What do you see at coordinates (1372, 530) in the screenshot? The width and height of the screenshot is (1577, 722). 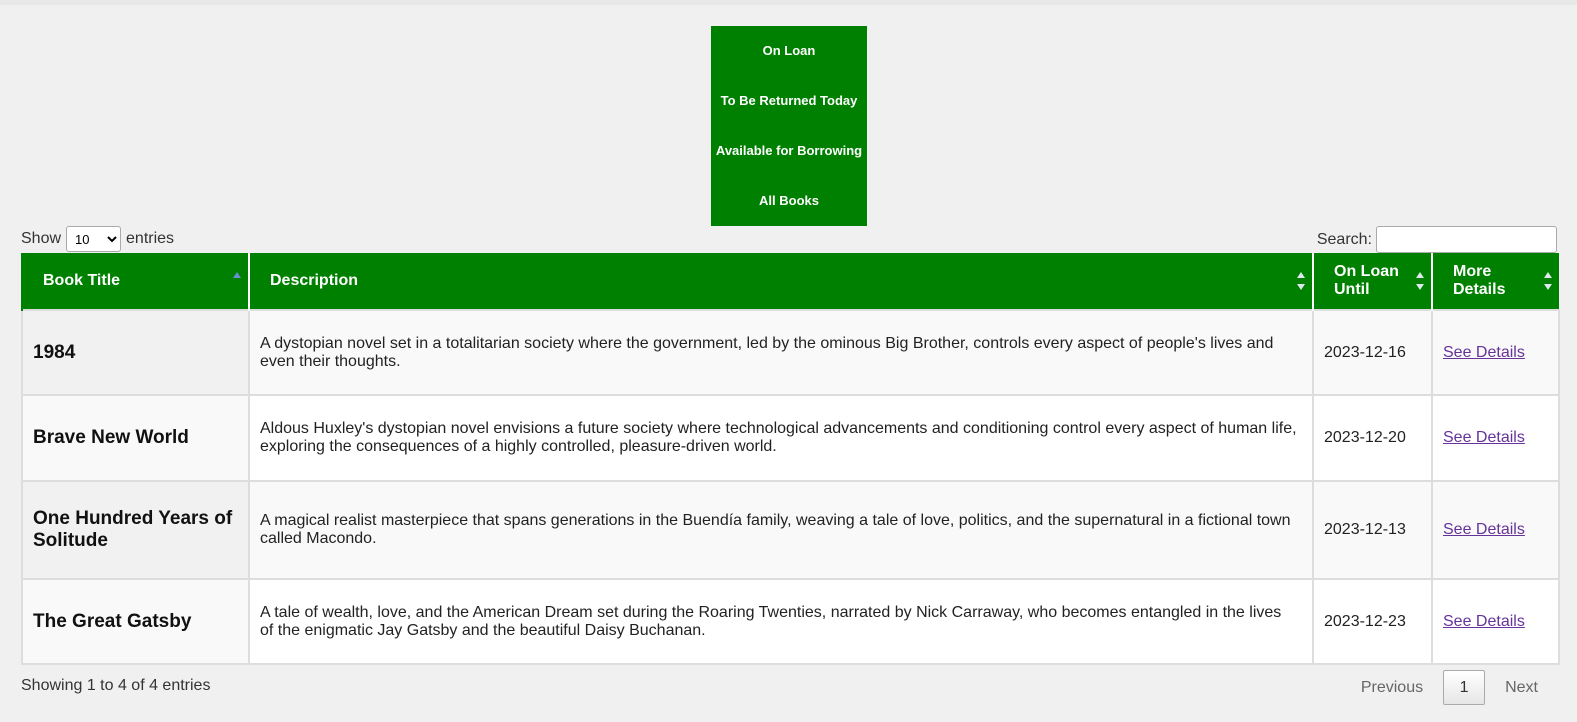 I see `due-date-cell: 2023-12-13` at bounding box center [1372, 530].